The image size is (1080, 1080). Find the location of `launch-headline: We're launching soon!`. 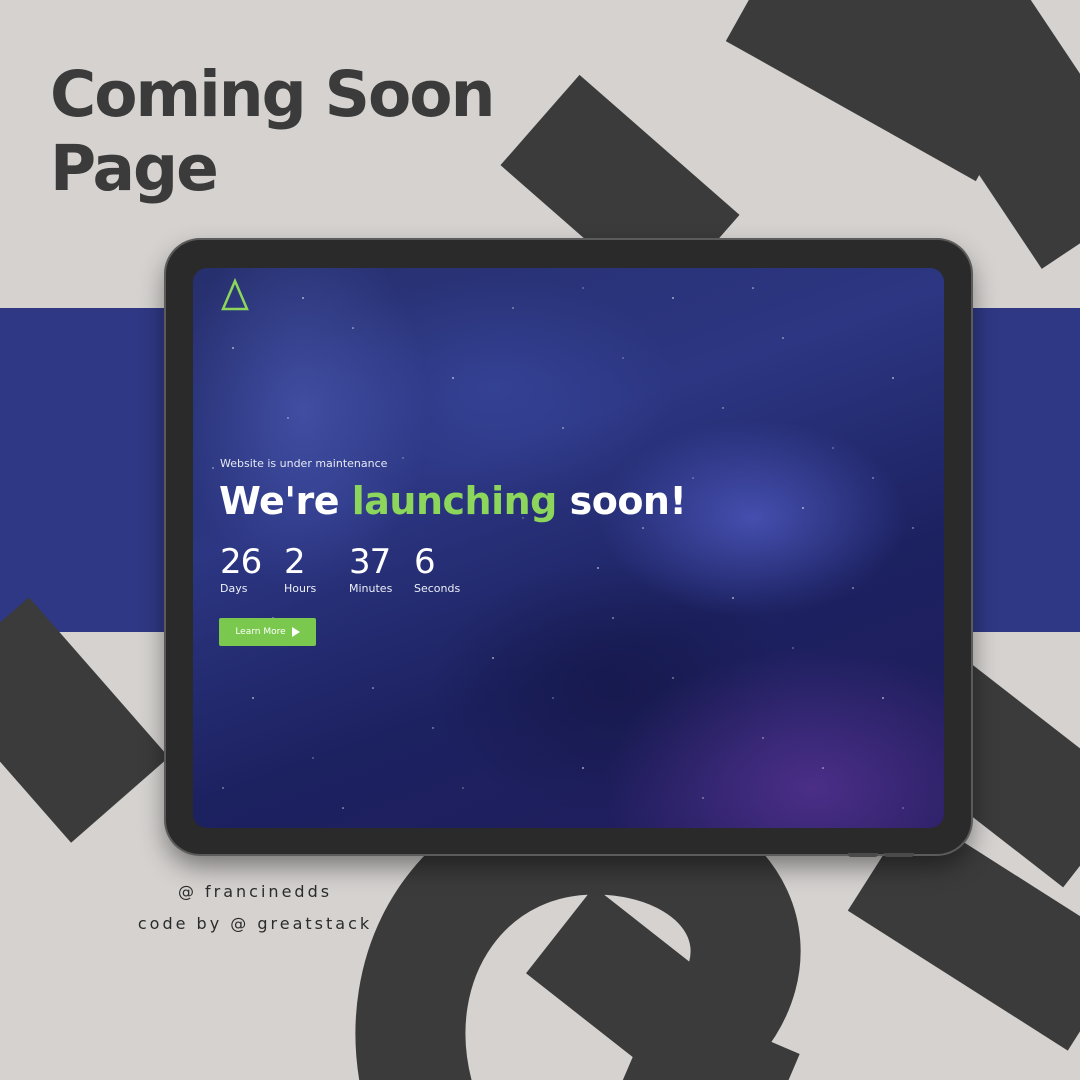

launch-headline: We're launching soon! is located at coordinates (453, 501).